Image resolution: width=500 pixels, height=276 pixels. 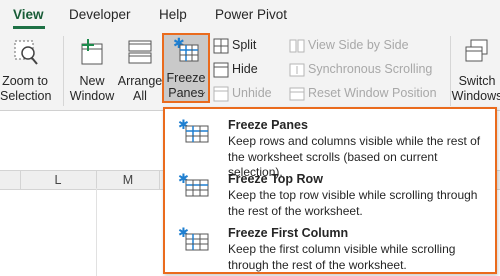 What do you see at coordinates (92, 71) in the screenshot?
I see `new-window-button: New Window` at bounding box center [92, 71].